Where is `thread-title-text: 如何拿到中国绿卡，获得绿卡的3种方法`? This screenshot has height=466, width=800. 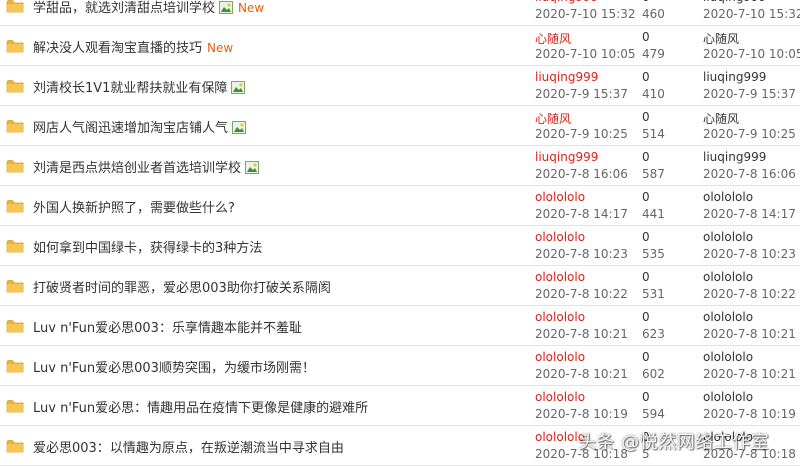 thread-title-text: 如何拿到中国绿卡，获得绿卡的3种方法 is located at coordinates (148, 248).